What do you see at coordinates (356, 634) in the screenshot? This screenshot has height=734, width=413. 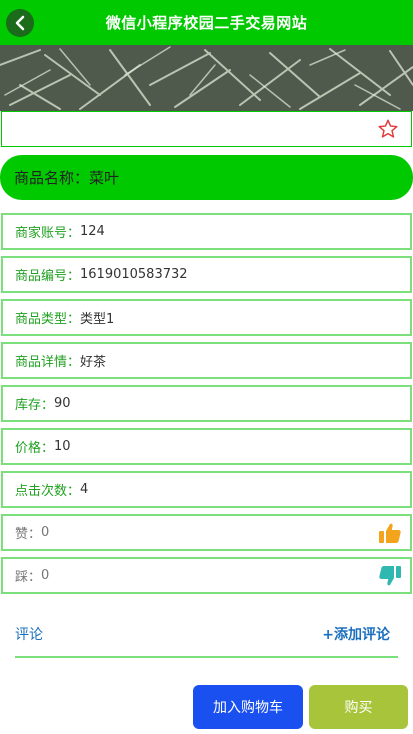 I see `add-comment-button: +添加评论` at bounding box center [356, 634].